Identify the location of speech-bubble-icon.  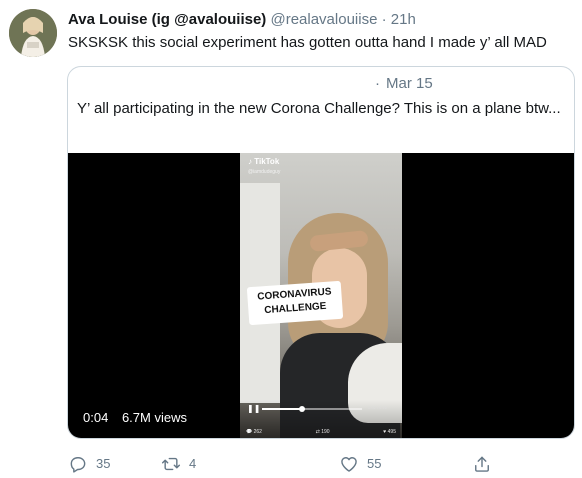
(78, 465).